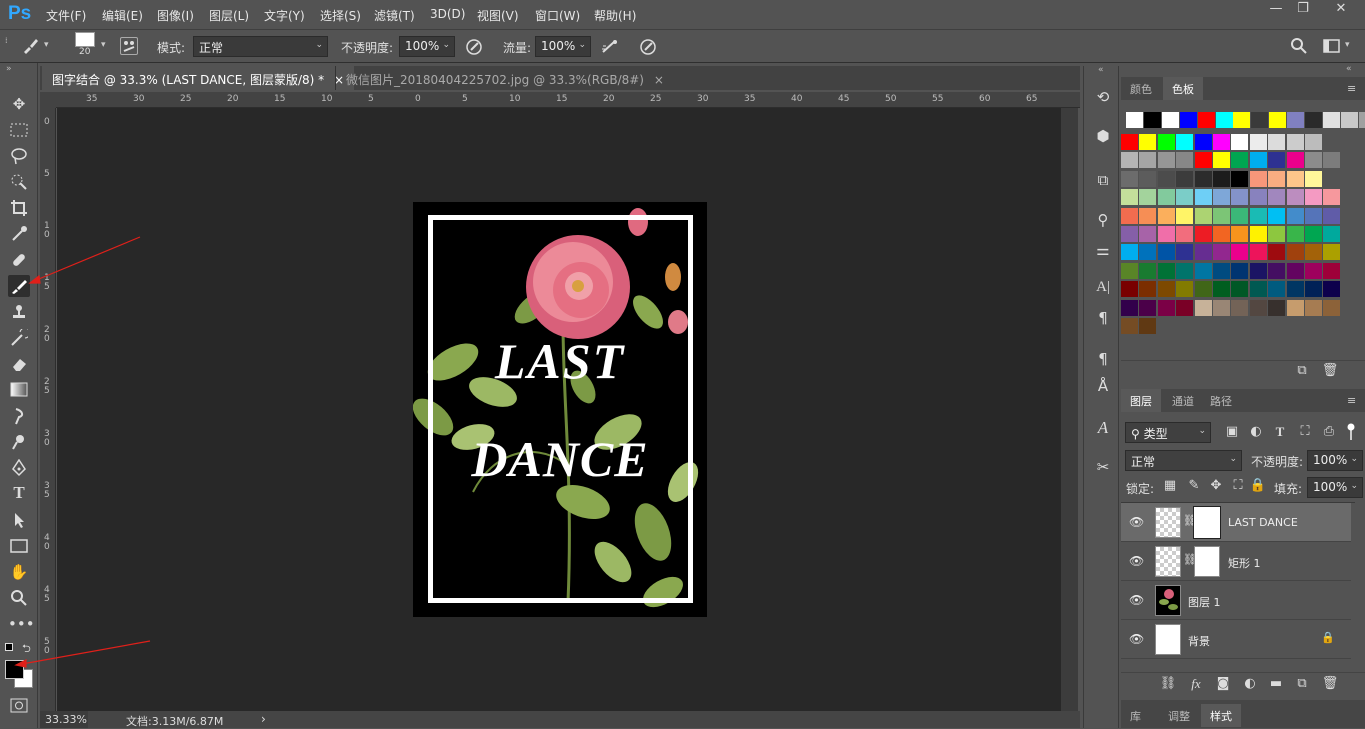 This screenshot has height=729, width=1365. Describe the element at coordinates (1196, 684) in the screenshot. I see `fx-icon: fx` at that location.